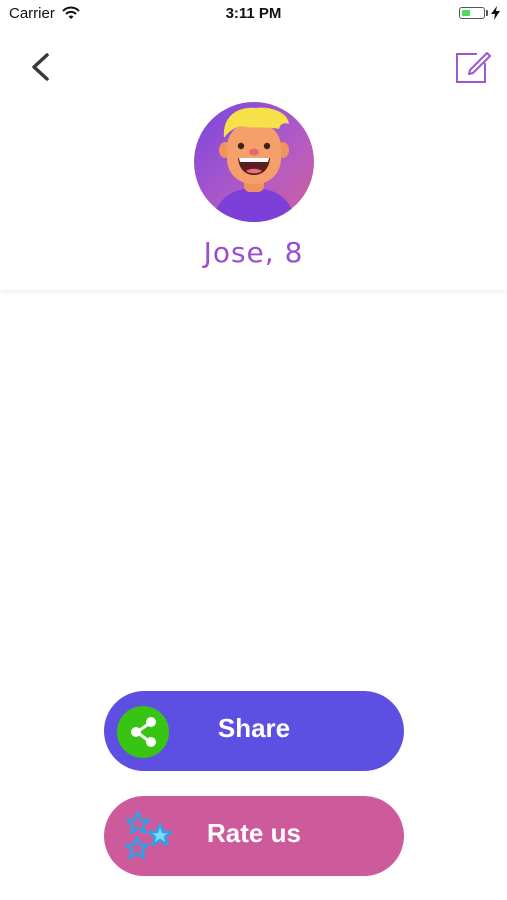 The width and height of the screenshot is (507, 900). I want to click on status-bar: Carrier 3:11 PM, so click(253, 14).